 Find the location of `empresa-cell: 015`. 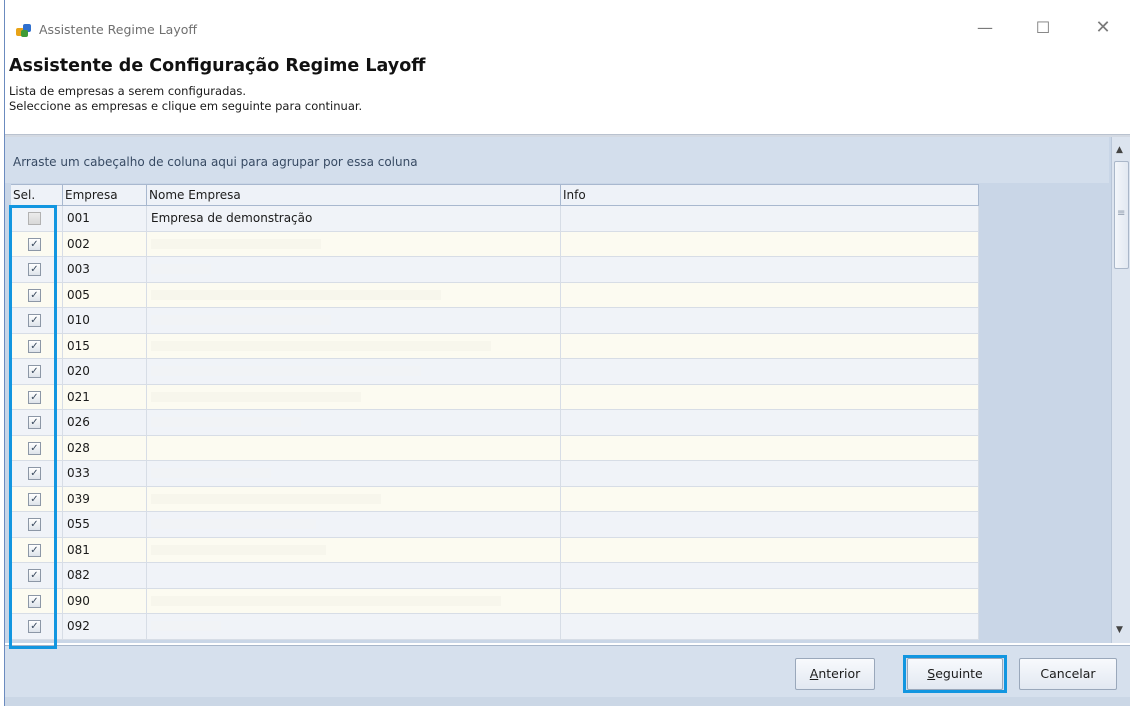

empresa-cell: 015 is located at coordinates (105, 345).